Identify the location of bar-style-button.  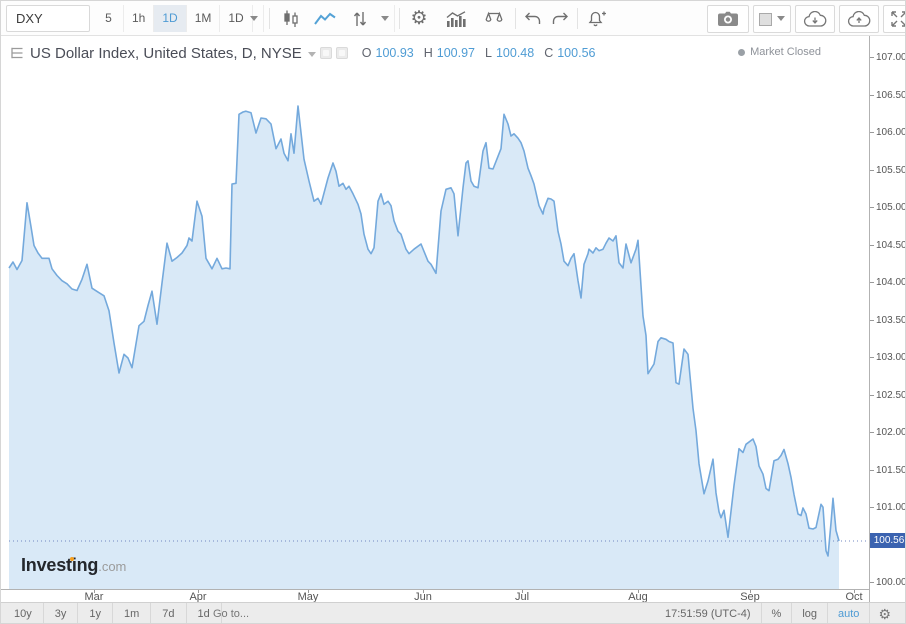
(360, 18).